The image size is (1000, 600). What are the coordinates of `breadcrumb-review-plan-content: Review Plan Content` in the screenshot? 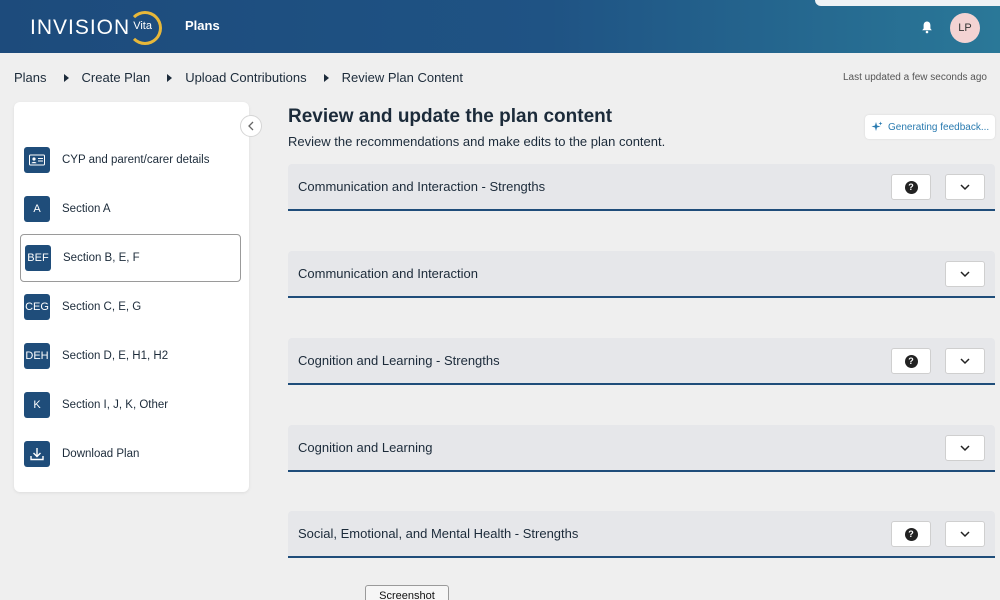 It's located at (402, 77).